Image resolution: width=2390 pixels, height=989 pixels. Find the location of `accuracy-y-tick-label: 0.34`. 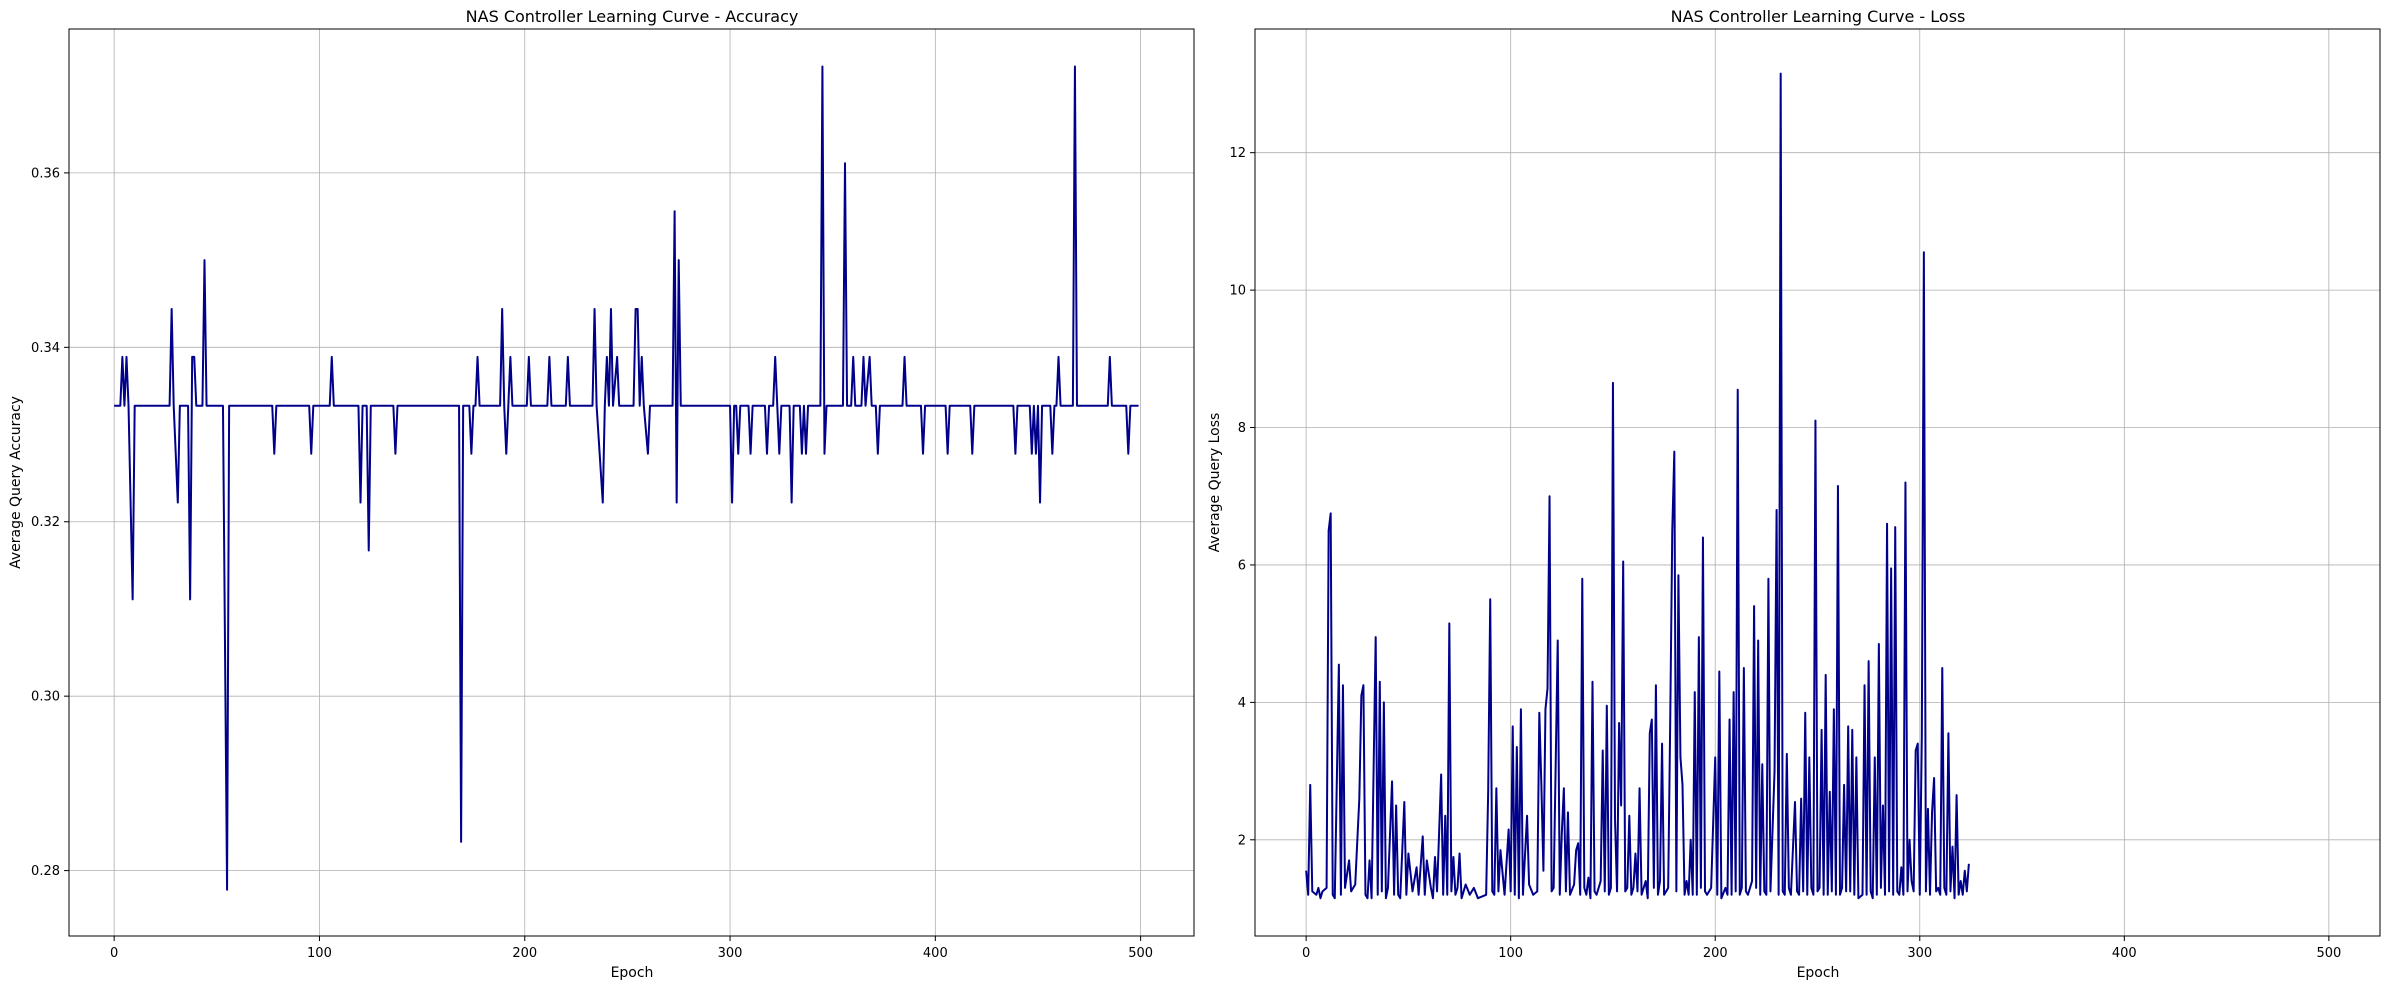

accuracy-y-tick-label: 0.34 is located at coordinates (45, 348).